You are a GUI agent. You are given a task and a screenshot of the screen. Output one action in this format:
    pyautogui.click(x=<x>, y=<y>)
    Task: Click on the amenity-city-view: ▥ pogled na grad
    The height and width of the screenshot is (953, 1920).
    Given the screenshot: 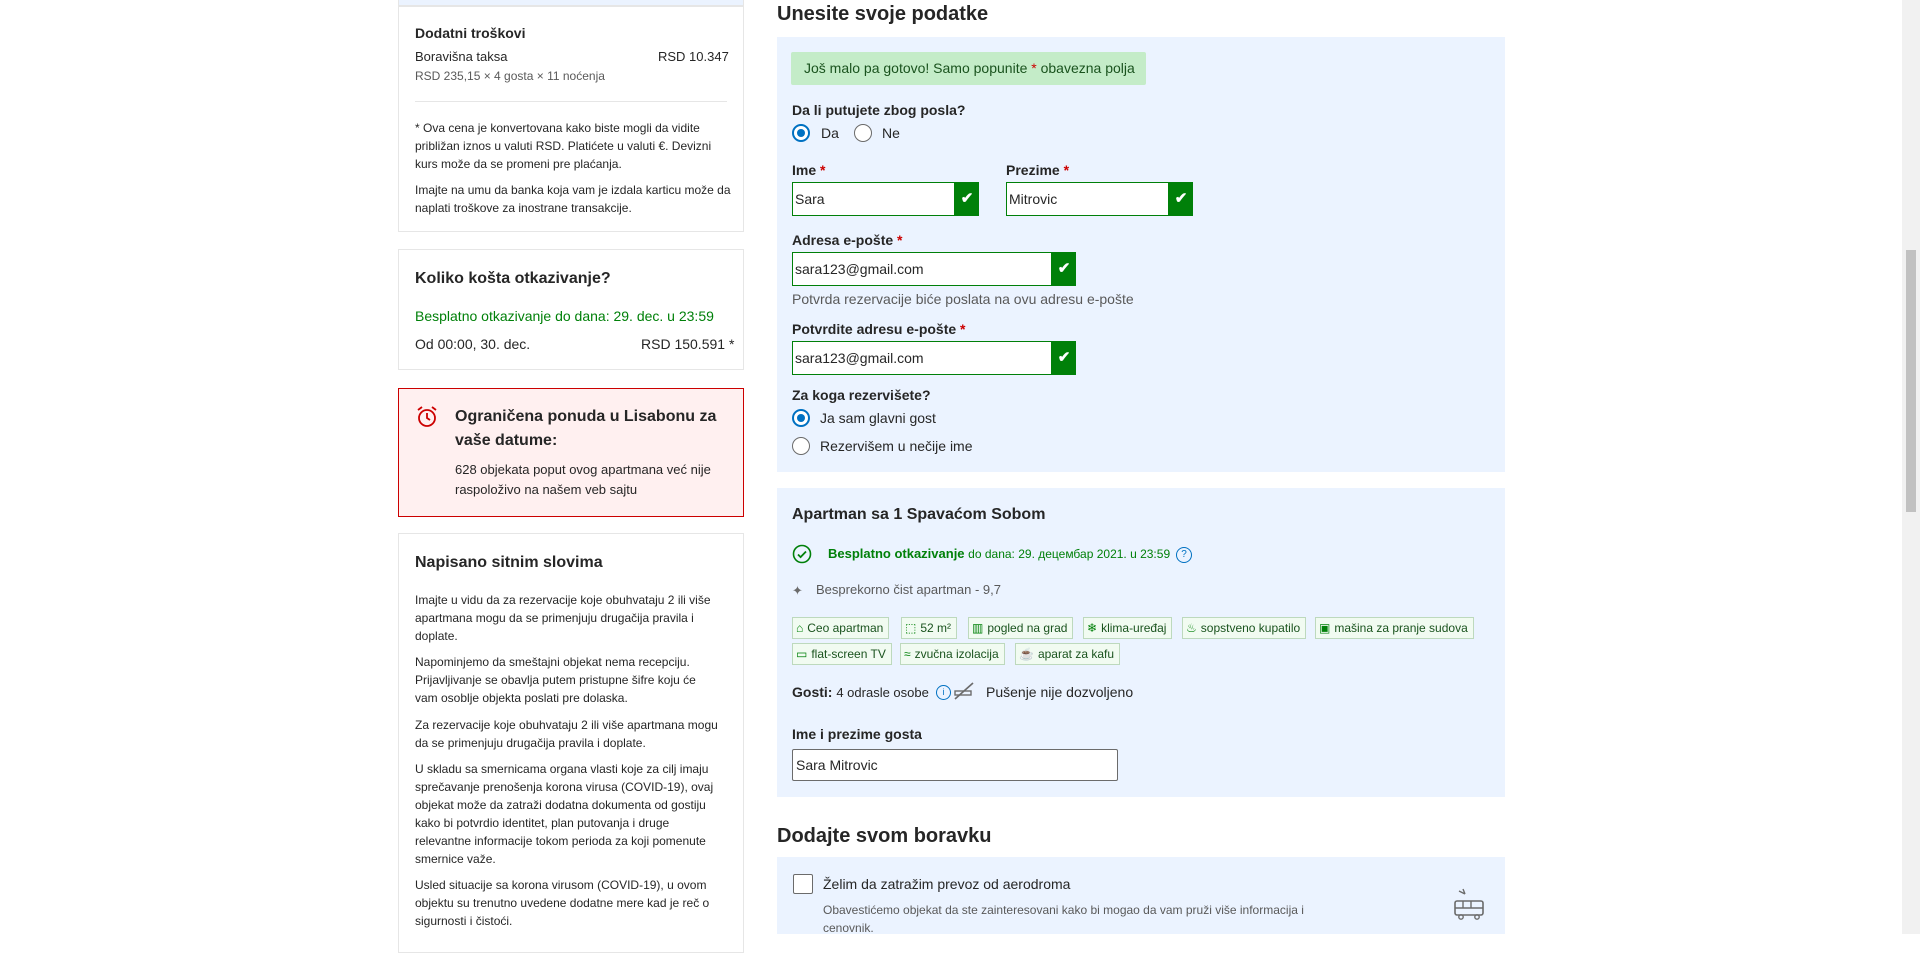 What is the action you would take?
    pyautogui.click(x=1021, y=628)
    